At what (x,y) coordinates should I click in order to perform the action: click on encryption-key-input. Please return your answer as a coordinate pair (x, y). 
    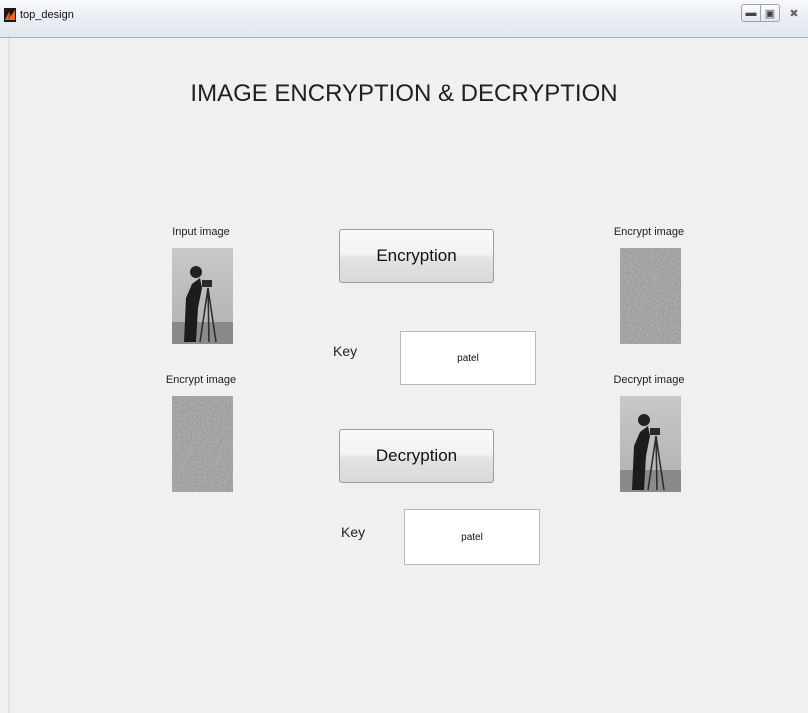
    Looking at the image, I should click on (468, 358).